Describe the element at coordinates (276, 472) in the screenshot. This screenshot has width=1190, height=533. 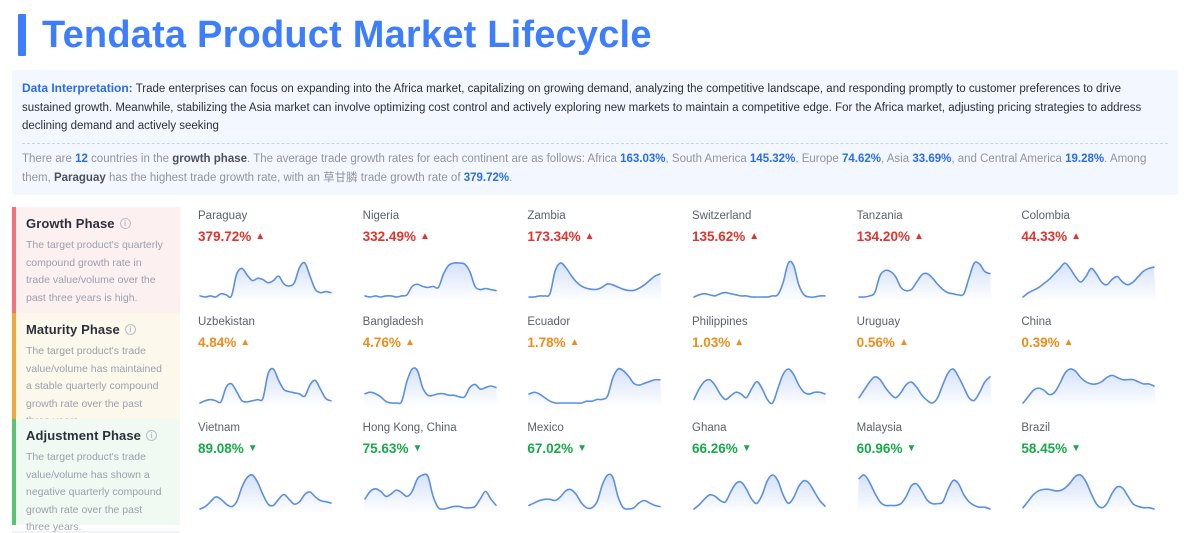
I see `country-card: Vietnam 89.08% ▼` at that location.